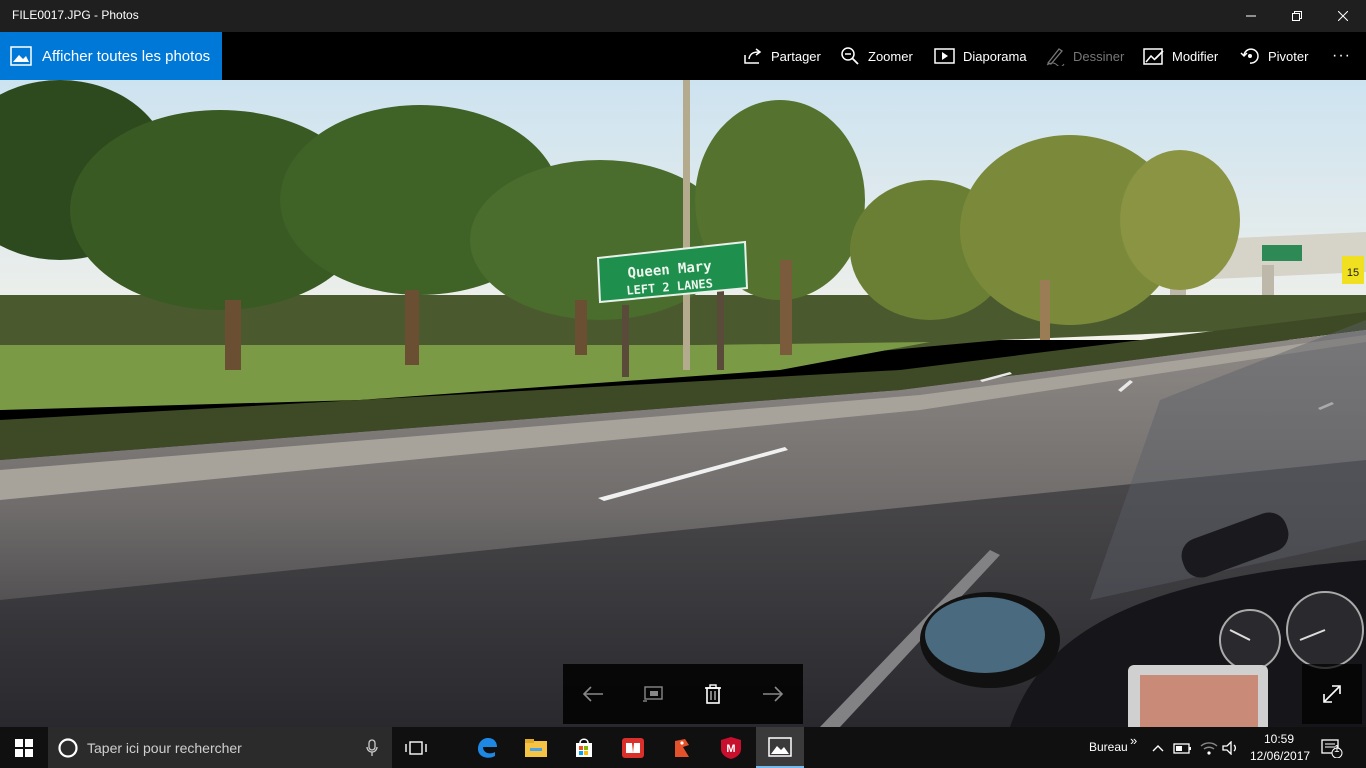 The width and height of the screenshot is (1366, 768). I want to click on file-explorer-icon, so click(536, 747).